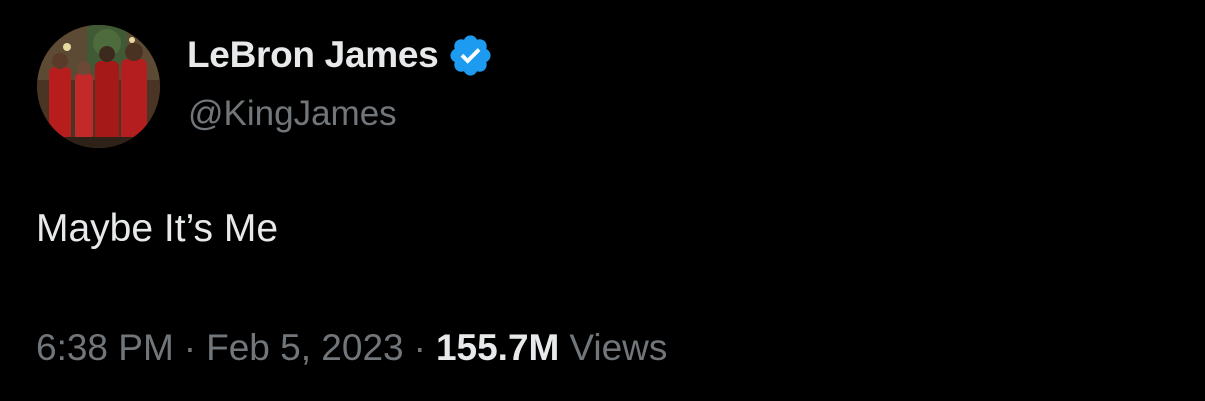 This screenshot has width=1205, height=401. I want to click on author-display-name: LeBron James, so click(313, 55).